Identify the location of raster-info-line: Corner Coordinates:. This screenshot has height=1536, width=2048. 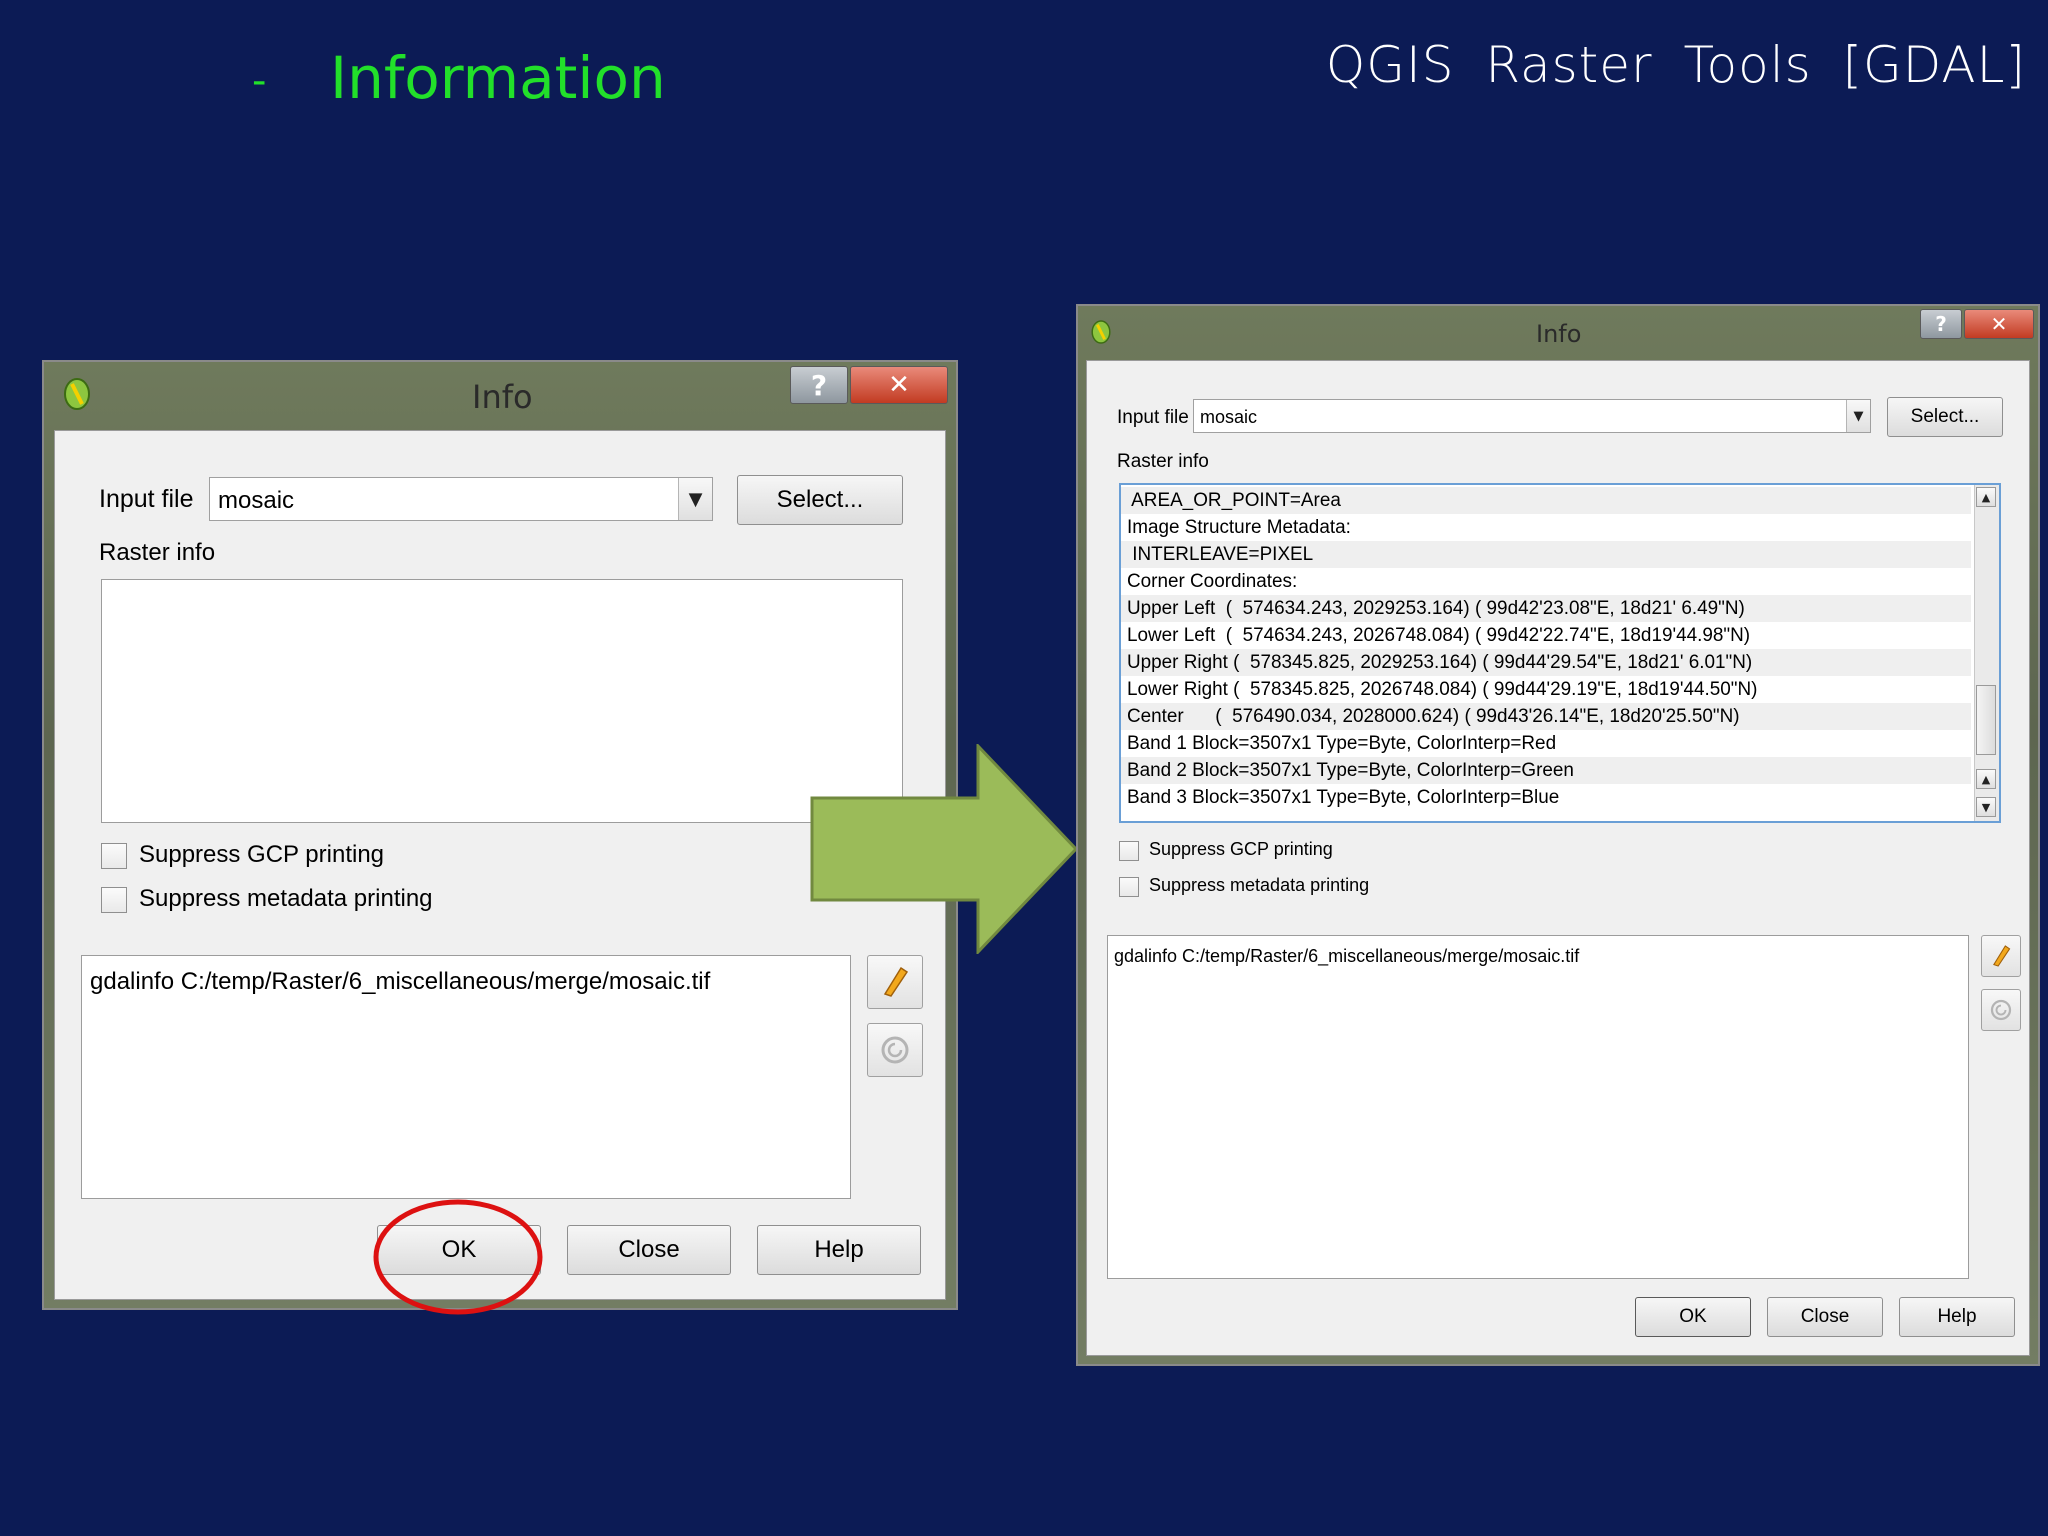
(1212, 581).